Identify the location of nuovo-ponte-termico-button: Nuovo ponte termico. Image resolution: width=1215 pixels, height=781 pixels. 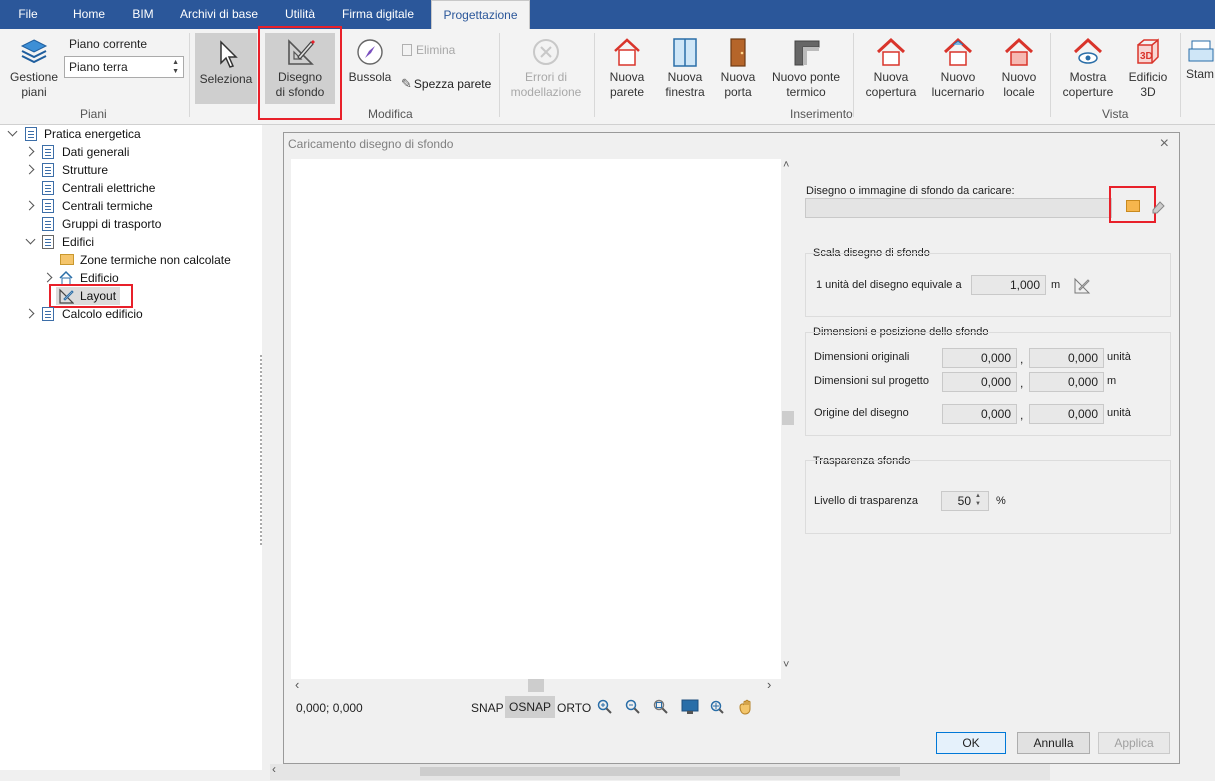
(806, 68).